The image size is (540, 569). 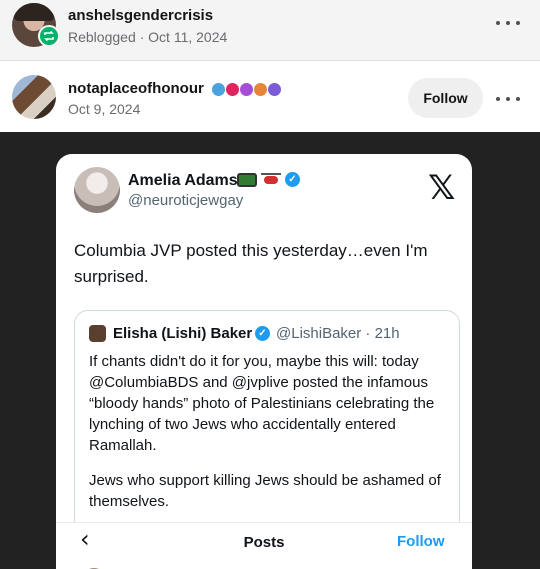 What do you see at coordinates (186, 200) in the screenshot?
I see `tweet-handle: @neuroticjewgay` at bounding box center [186, 200].